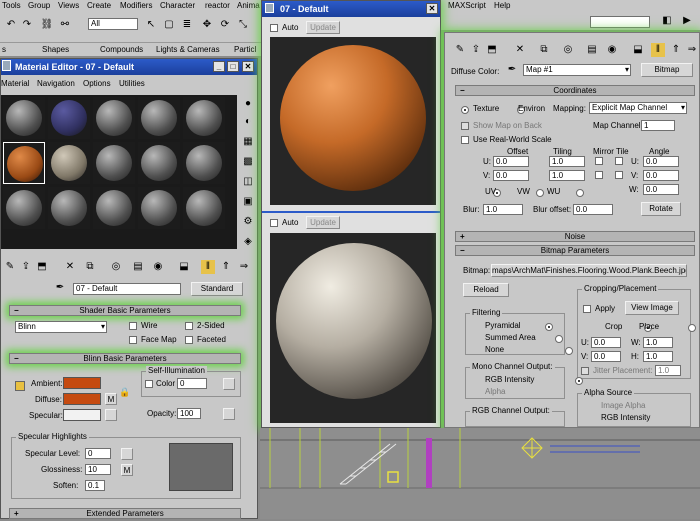  What do you see at coordinates (520, 50) in the screenshot?
I see `reset-map-icon: ✕` at bounding box center [520, 50].